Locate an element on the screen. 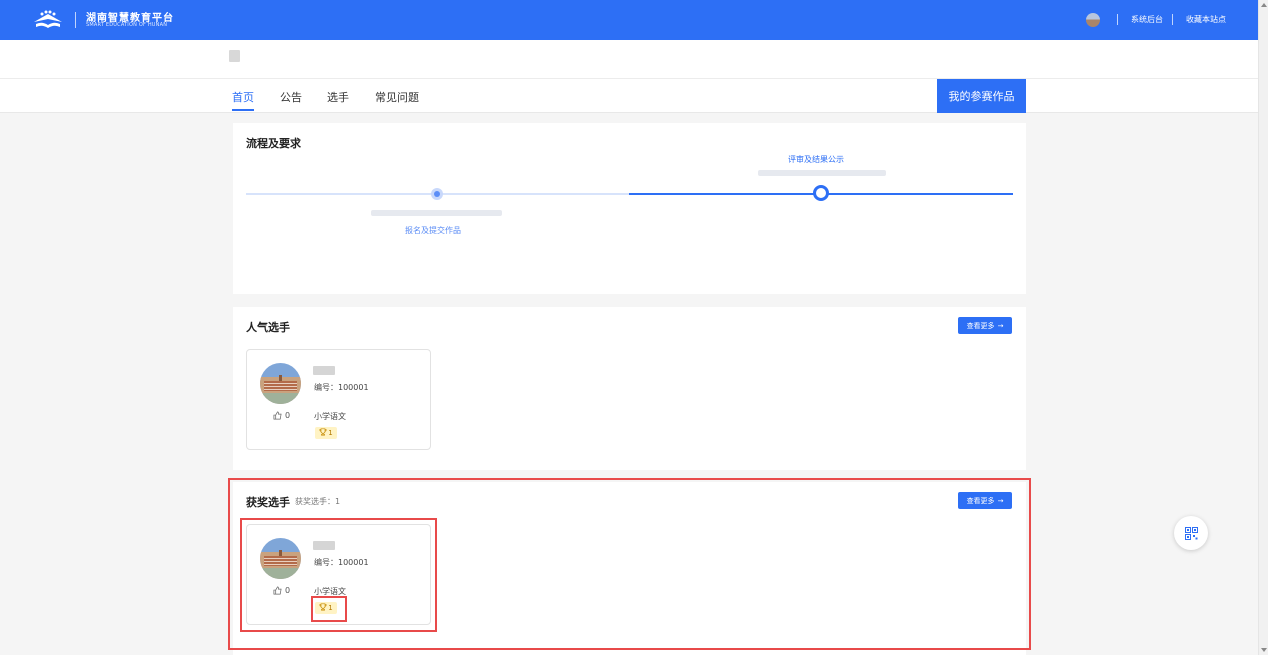 This screenshot has width=1268, height=655. admin-backend-link: 系统后台 is located at coordinates (1147, 19).